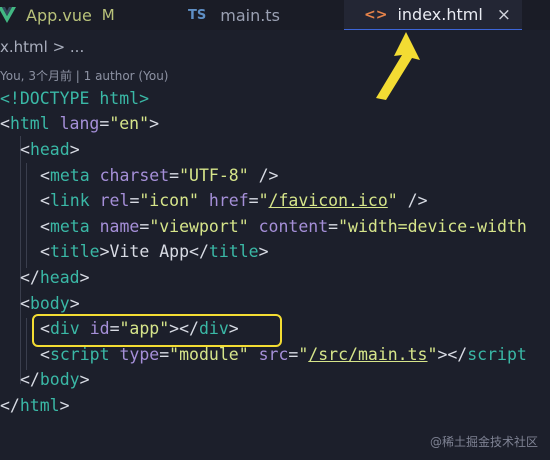  What do you see at coordinates (483, 442) in the screenshot?
I see `watermark: @稀土掘金技术社区` at bounding box center [483, 442].